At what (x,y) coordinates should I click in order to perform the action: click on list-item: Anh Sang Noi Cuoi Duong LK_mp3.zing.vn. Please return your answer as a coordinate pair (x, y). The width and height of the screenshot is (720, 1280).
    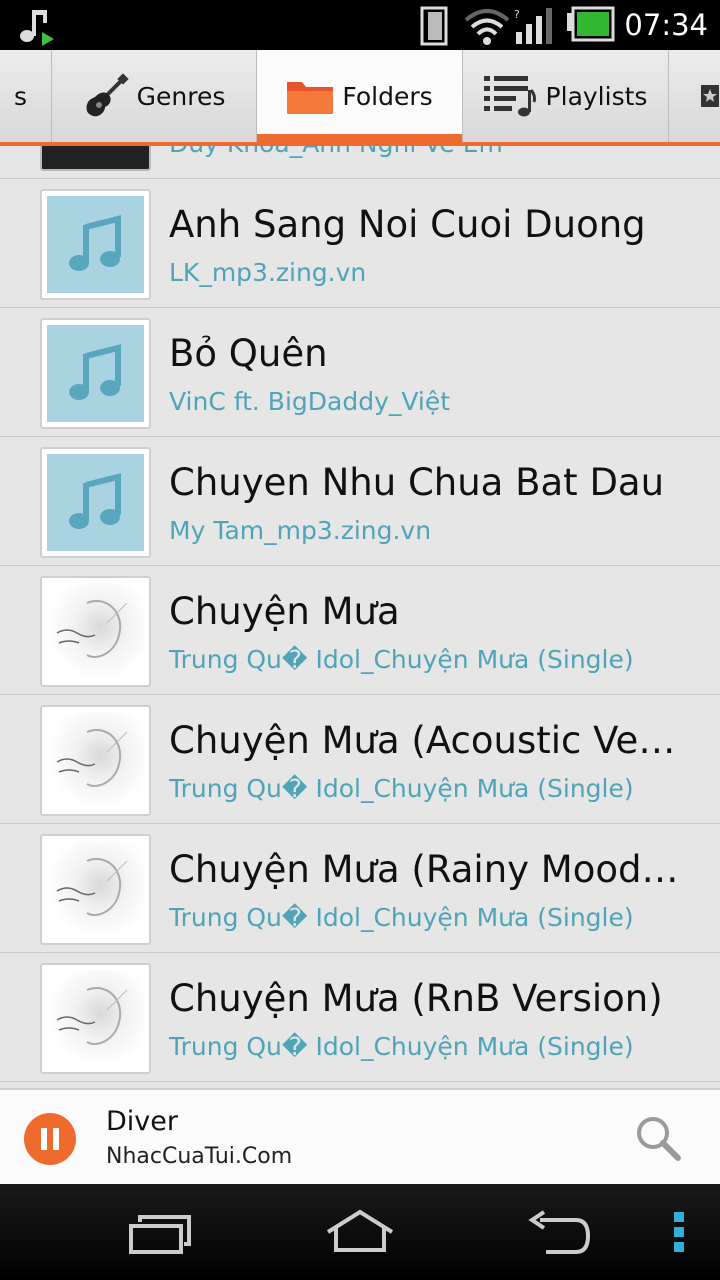
    Looking at the image, I should click on (360, 243).